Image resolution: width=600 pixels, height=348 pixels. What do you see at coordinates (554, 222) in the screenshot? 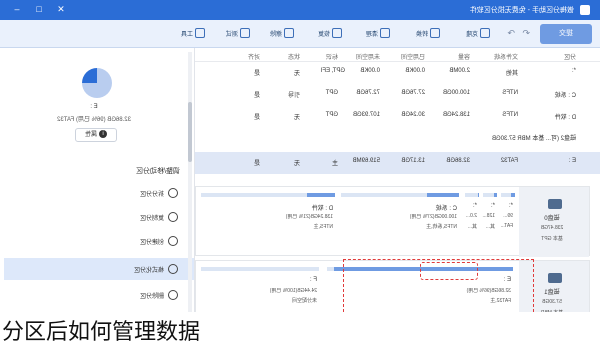
I see `disk-header: 磁盘0 238.47GB 基本 GPT` at bounding box center [554, 222].